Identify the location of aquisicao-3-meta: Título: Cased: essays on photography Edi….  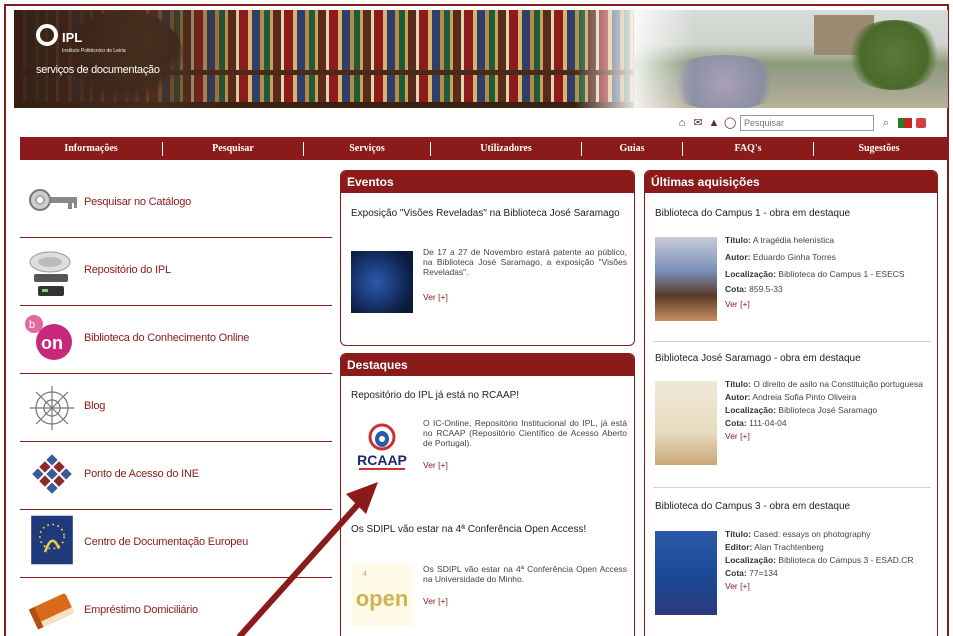
(828, 560).